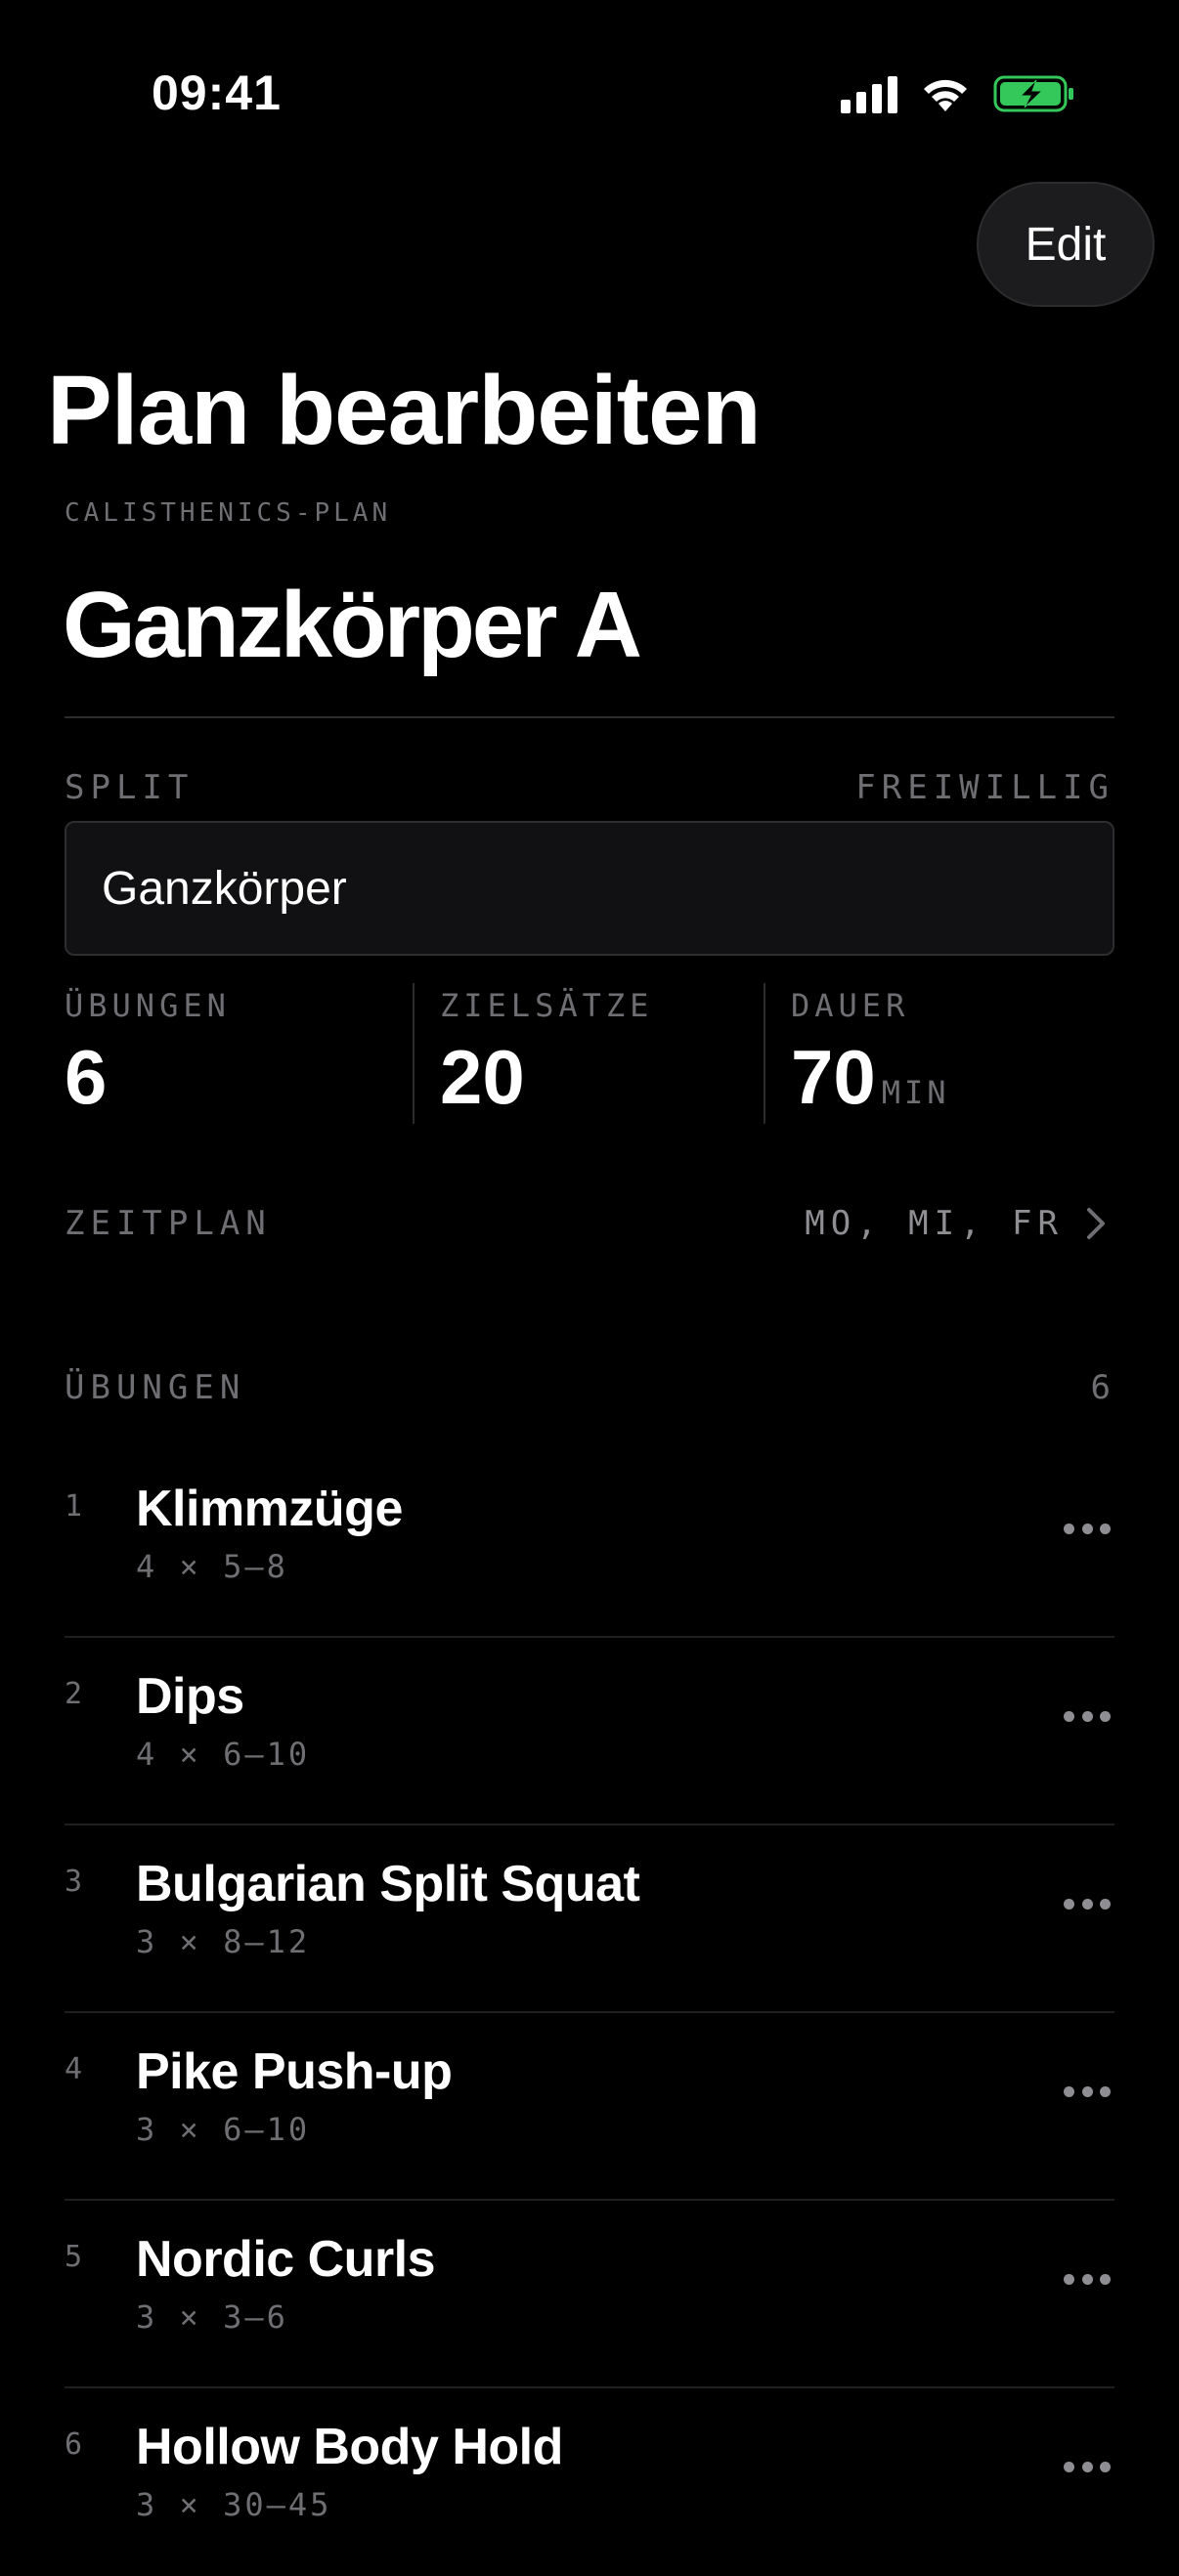 The height and width of the screenshot is (2576, 1179). What do you see at coordinates (1096, 1223) in the screenshot?
I see `chevron-right-icon` at bounding box center [1096, 1223].